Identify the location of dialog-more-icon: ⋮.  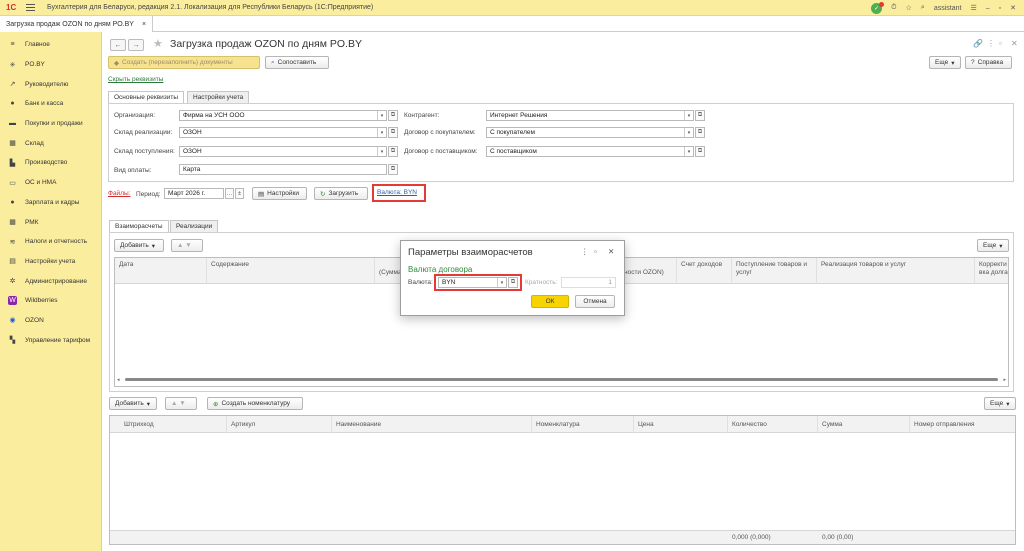
(585, 251).